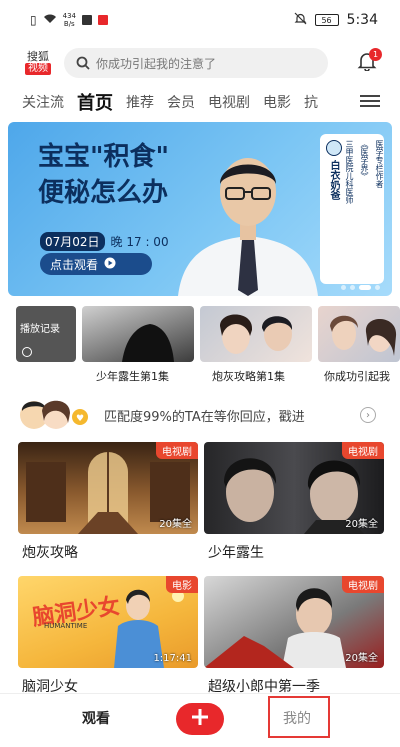 This screenshot has height=747, width=400. Describe the element at coordinates (363, 450) in the screenshot. I see `card-tag-2: 电视剧` at that location.